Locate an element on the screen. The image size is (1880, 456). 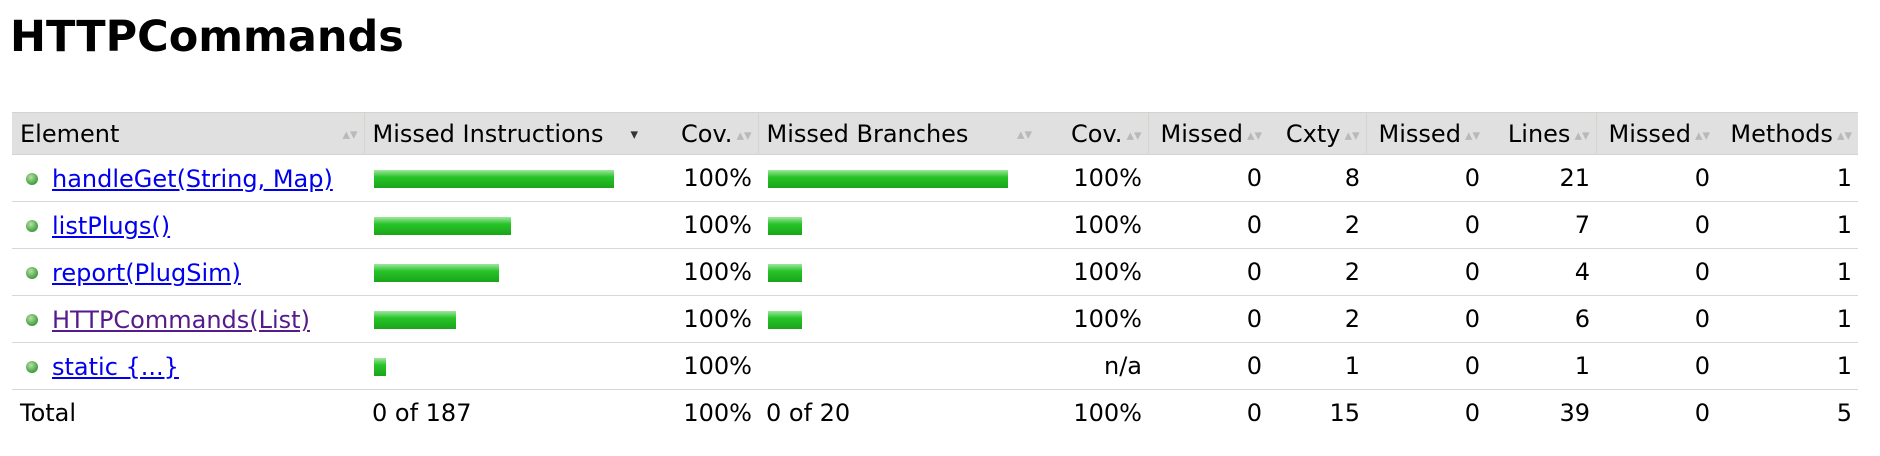
total-missed-cxty: 0 is located at coordinates (1254, 413).